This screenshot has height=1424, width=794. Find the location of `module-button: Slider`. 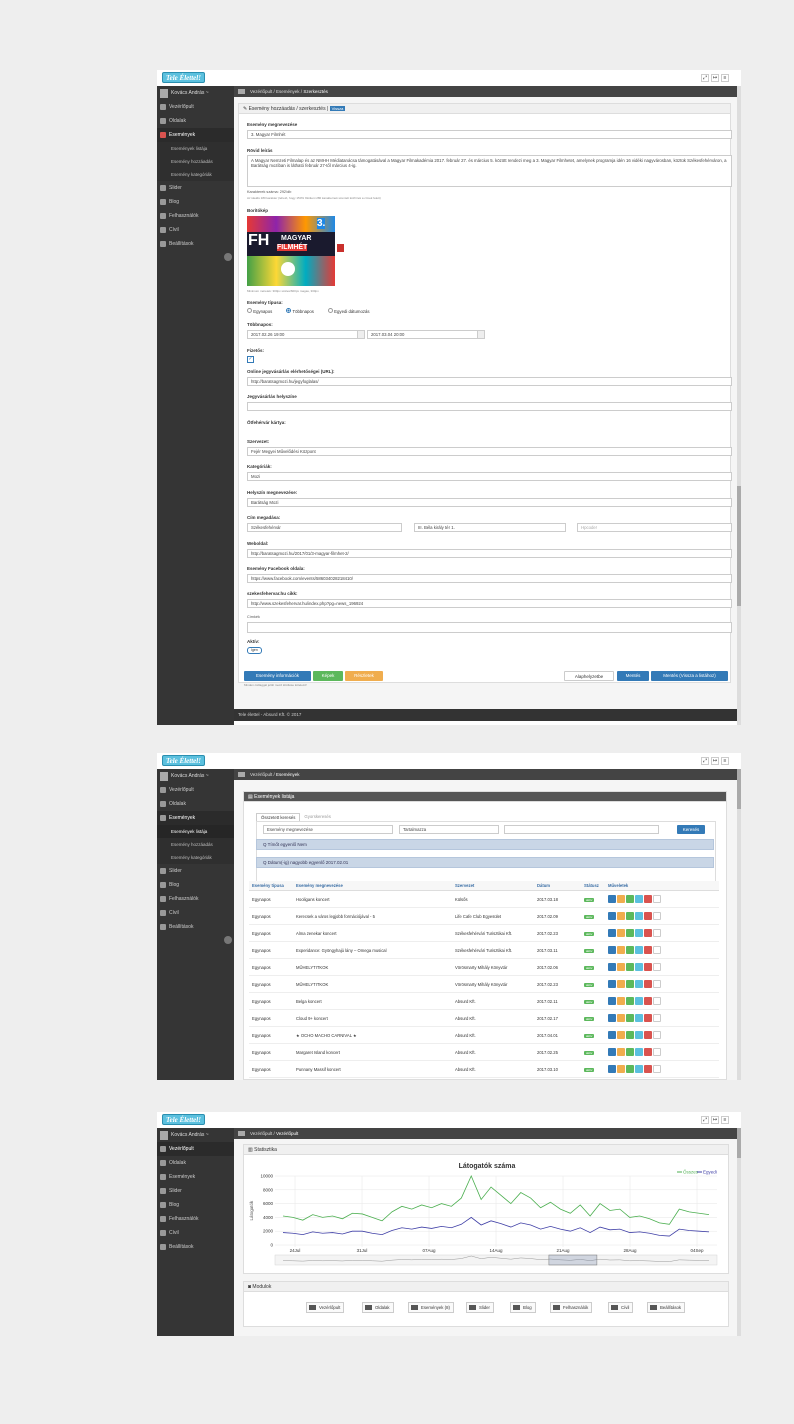

module-button: Slider is located at coordinates (480, 1307).